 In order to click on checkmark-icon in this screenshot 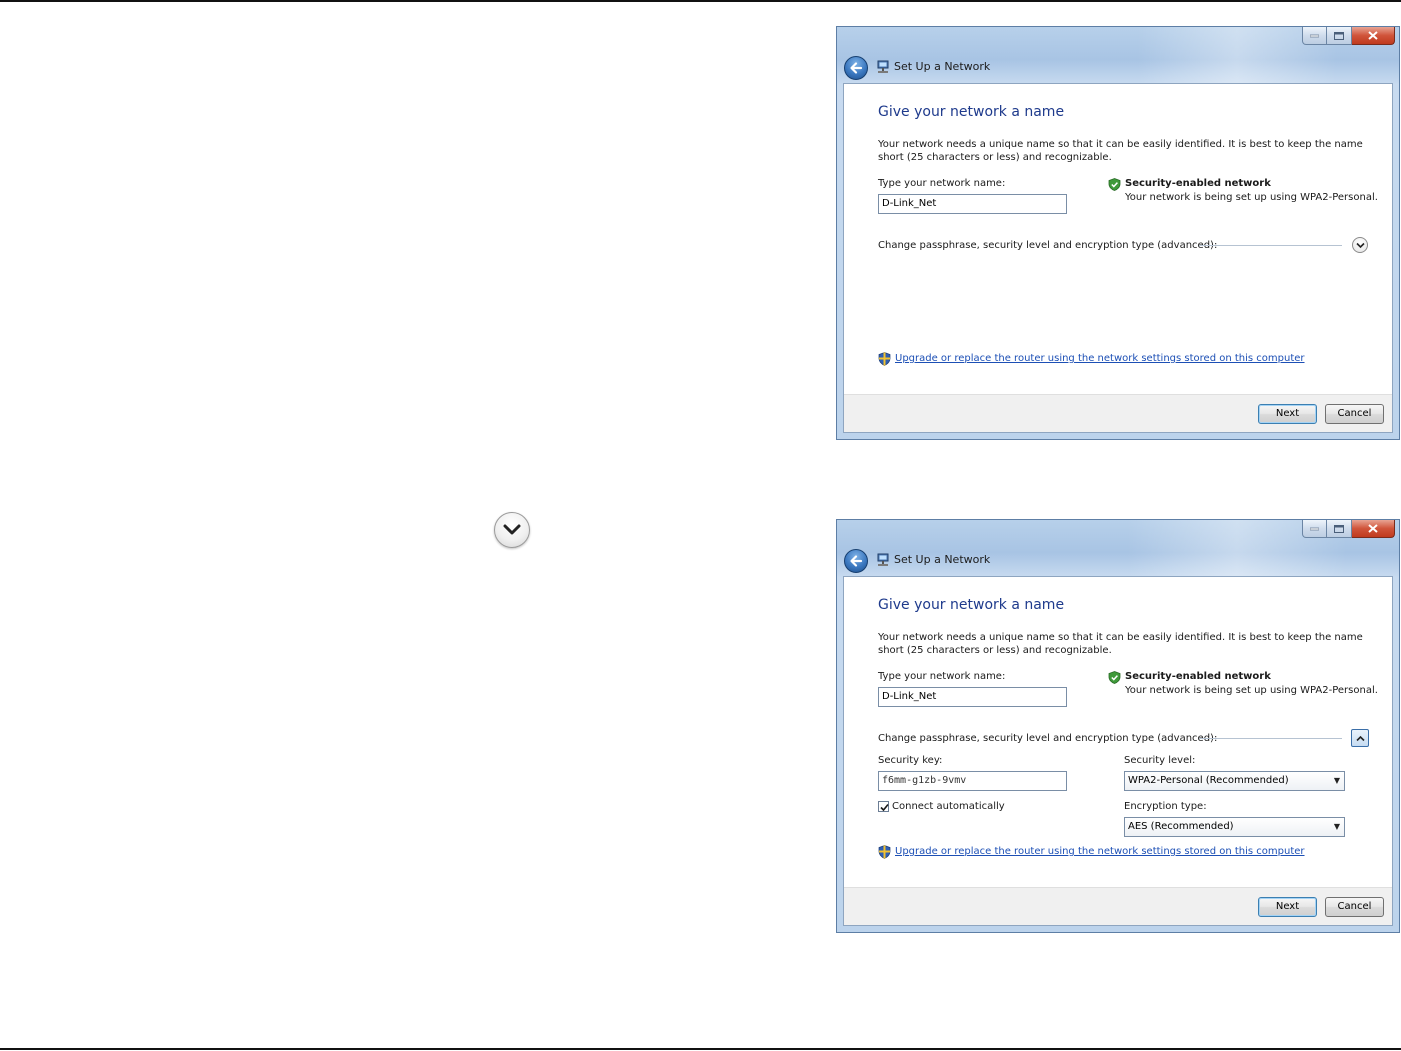, I will do `click(884, 807)`.